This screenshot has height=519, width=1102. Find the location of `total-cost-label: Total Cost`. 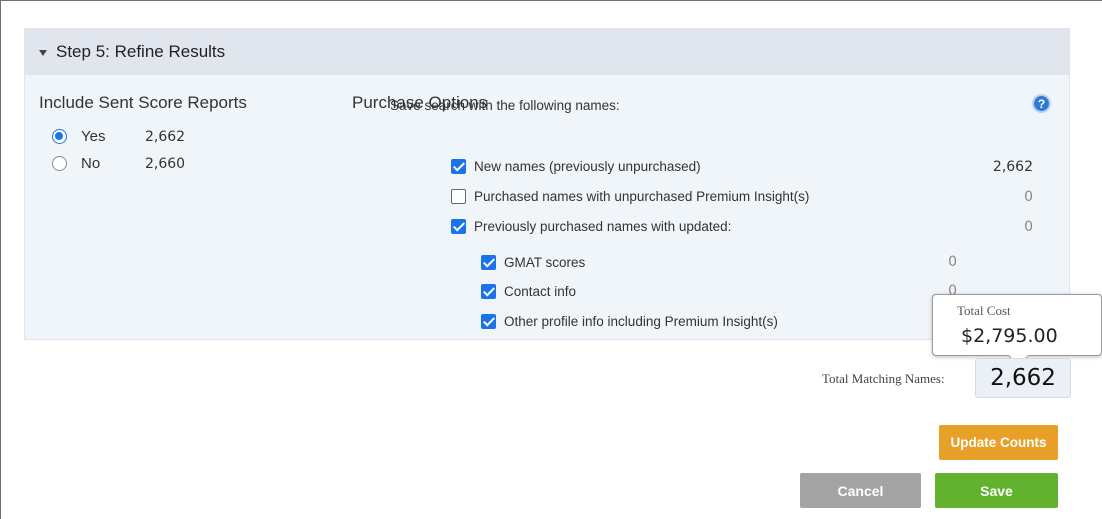

total-cost-label: Total Cost is located at coordinates (984, 310).